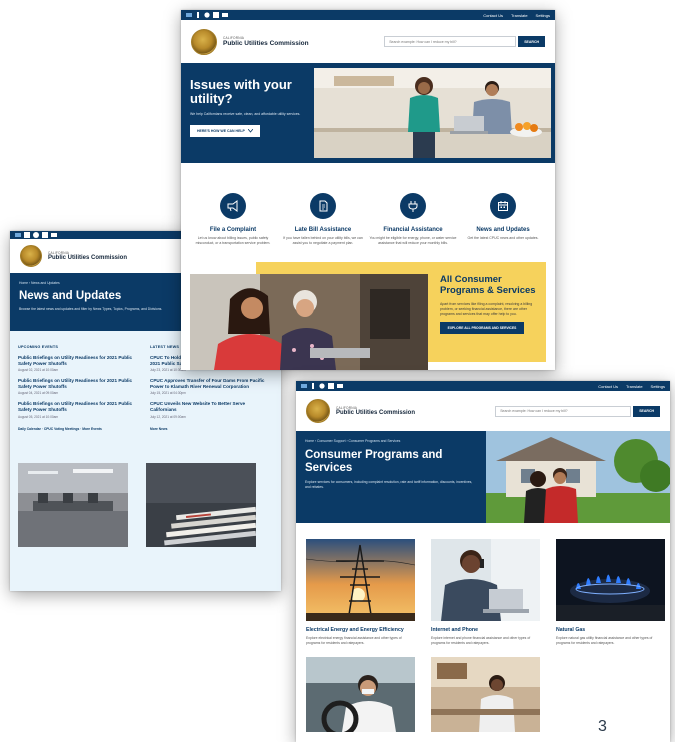  Describe the element at coordinates (73, 504) in the screenshot. I see `meeting-room-image` at that location.